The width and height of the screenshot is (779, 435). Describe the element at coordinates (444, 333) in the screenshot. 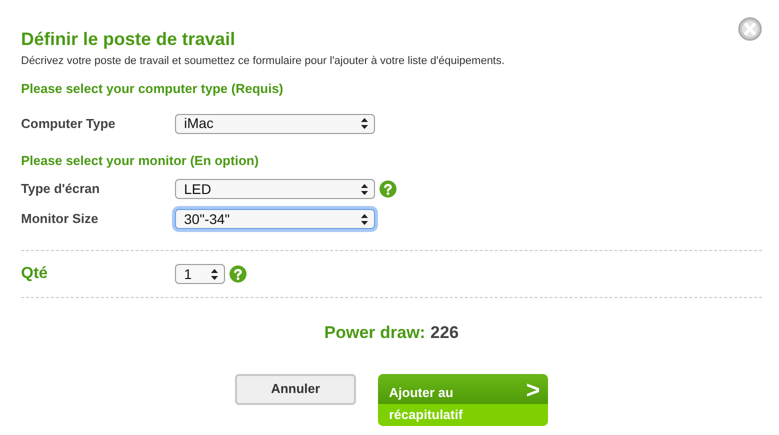

I see `power-draw-value: 226` at that location.